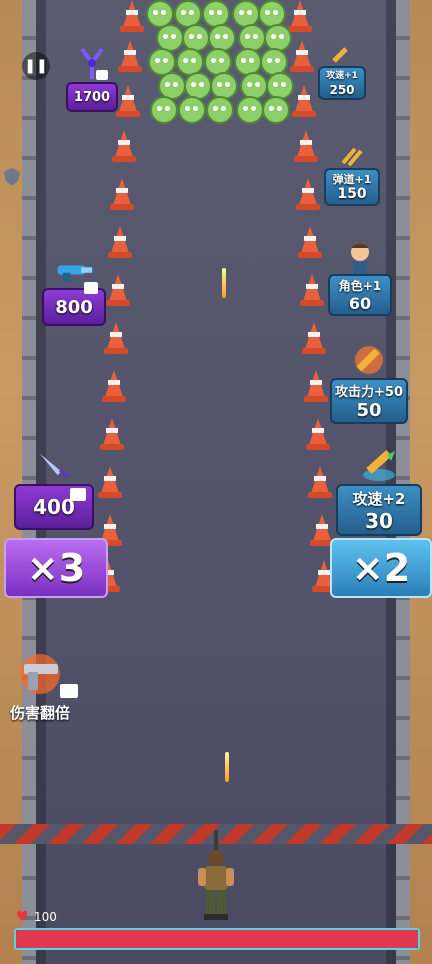 This screenshot has height=964, width=432. I want to click on character-icon, so click(360, 257).